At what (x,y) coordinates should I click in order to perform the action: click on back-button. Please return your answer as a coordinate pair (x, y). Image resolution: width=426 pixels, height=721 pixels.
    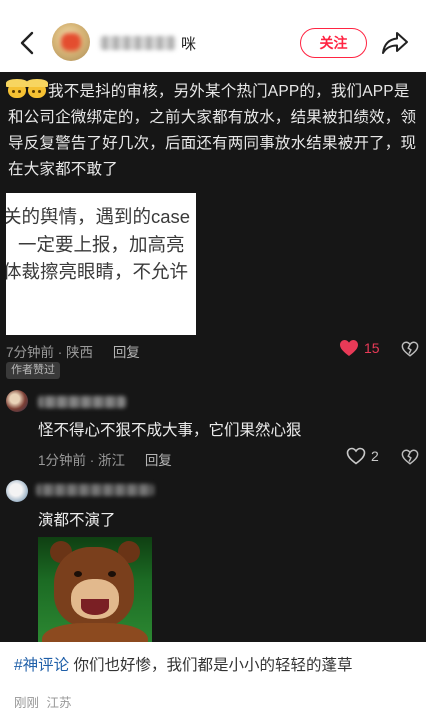
    Looking at the image, I should click on (27, 43).